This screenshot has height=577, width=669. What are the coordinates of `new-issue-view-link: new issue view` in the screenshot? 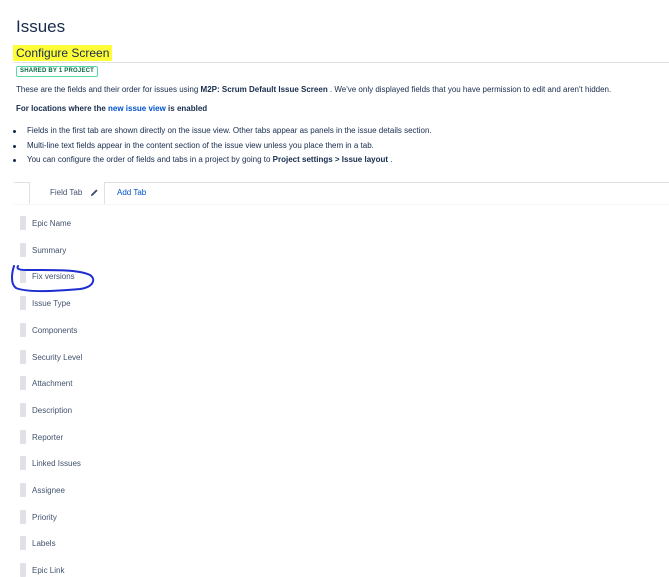 It's located at (137, 108).